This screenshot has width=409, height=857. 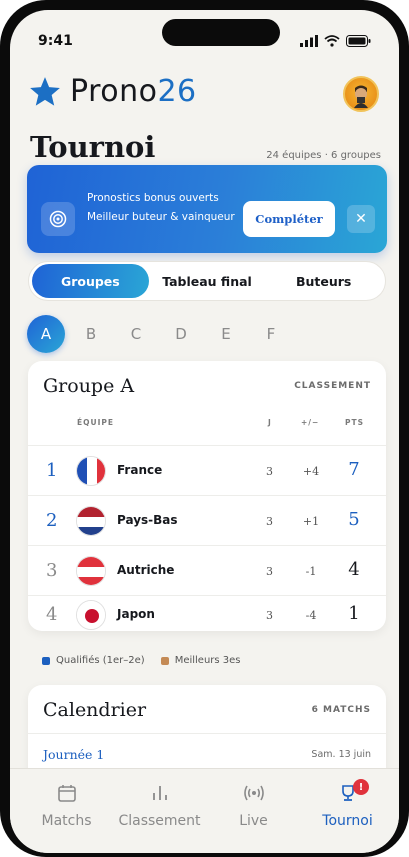 What do you see at coordinates (90, 281) in the screenshot?
I see `tab-groupes: Groupes` at bounding box center [90, 281].